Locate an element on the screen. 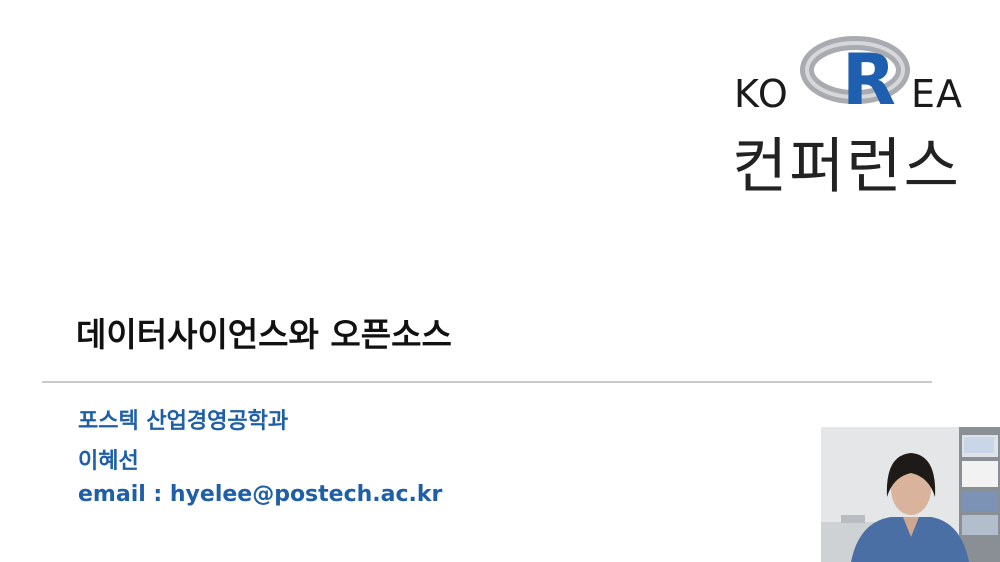 Image resolution: width=1000 pixels, height=562 pixels. r-korea-conference-logo: KO R EA 컨퍼런스 is located at coordinates (850, 116).